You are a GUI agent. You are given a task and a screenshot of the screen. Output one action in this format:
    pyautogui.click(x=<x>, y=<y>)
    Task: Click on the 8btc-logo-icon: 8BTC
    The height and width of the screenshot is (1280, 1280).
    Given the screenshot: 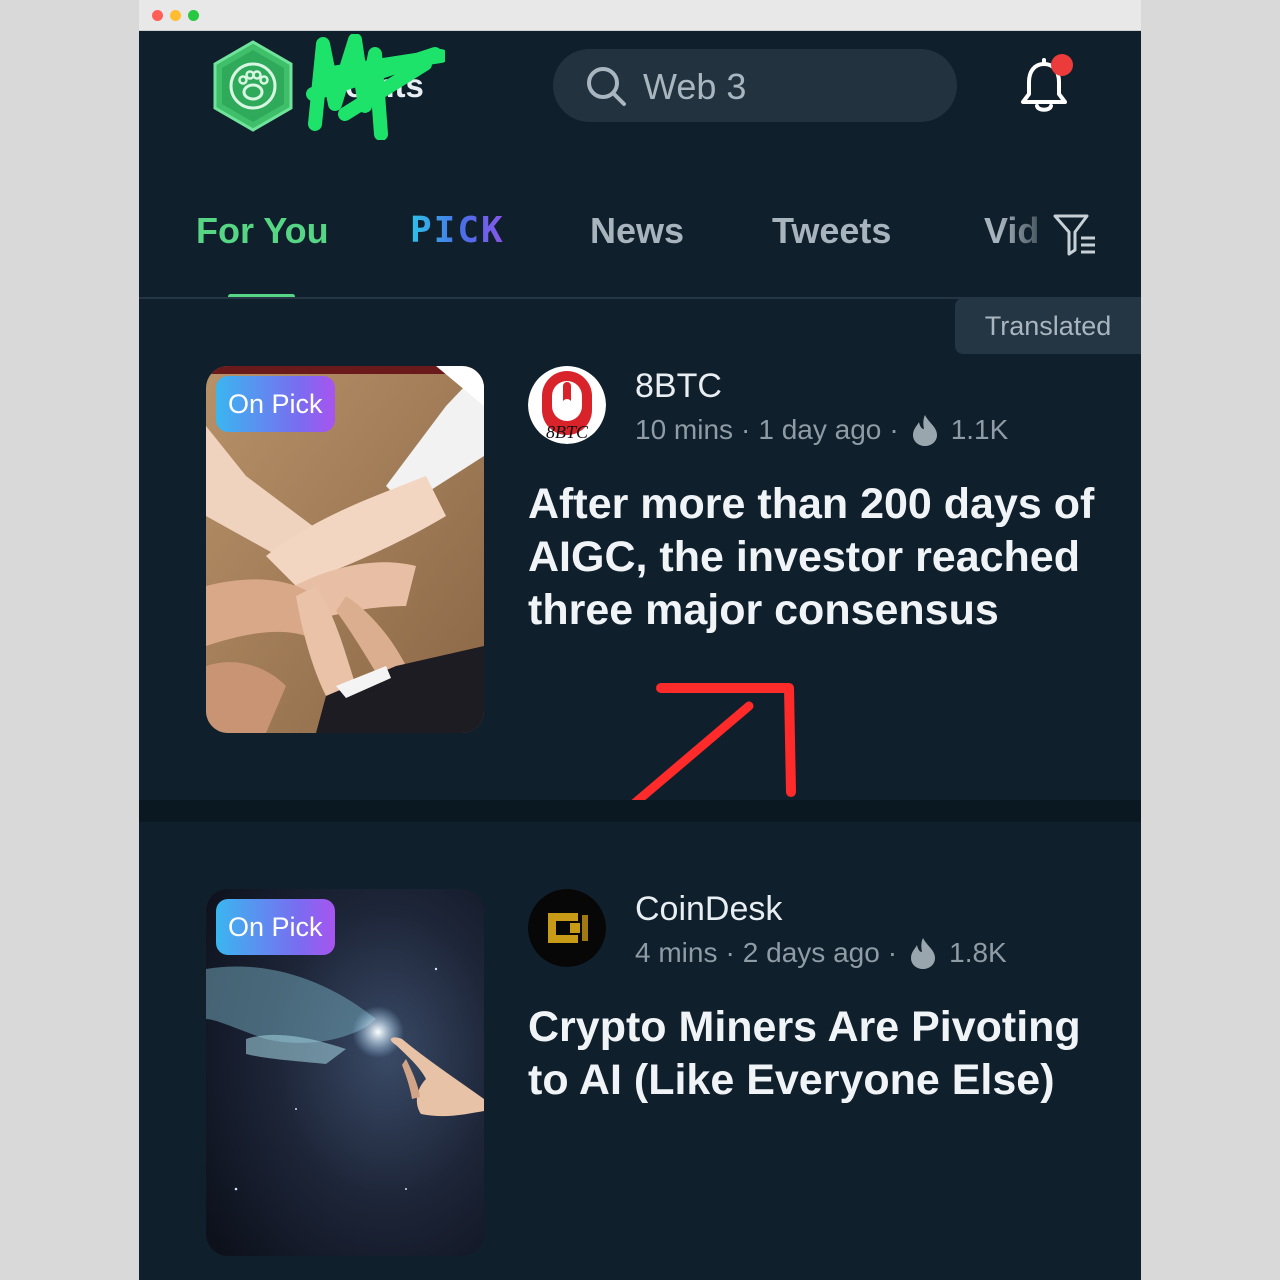 What is the action you would take?
    pyautogui.click(x=567, y=405)
    